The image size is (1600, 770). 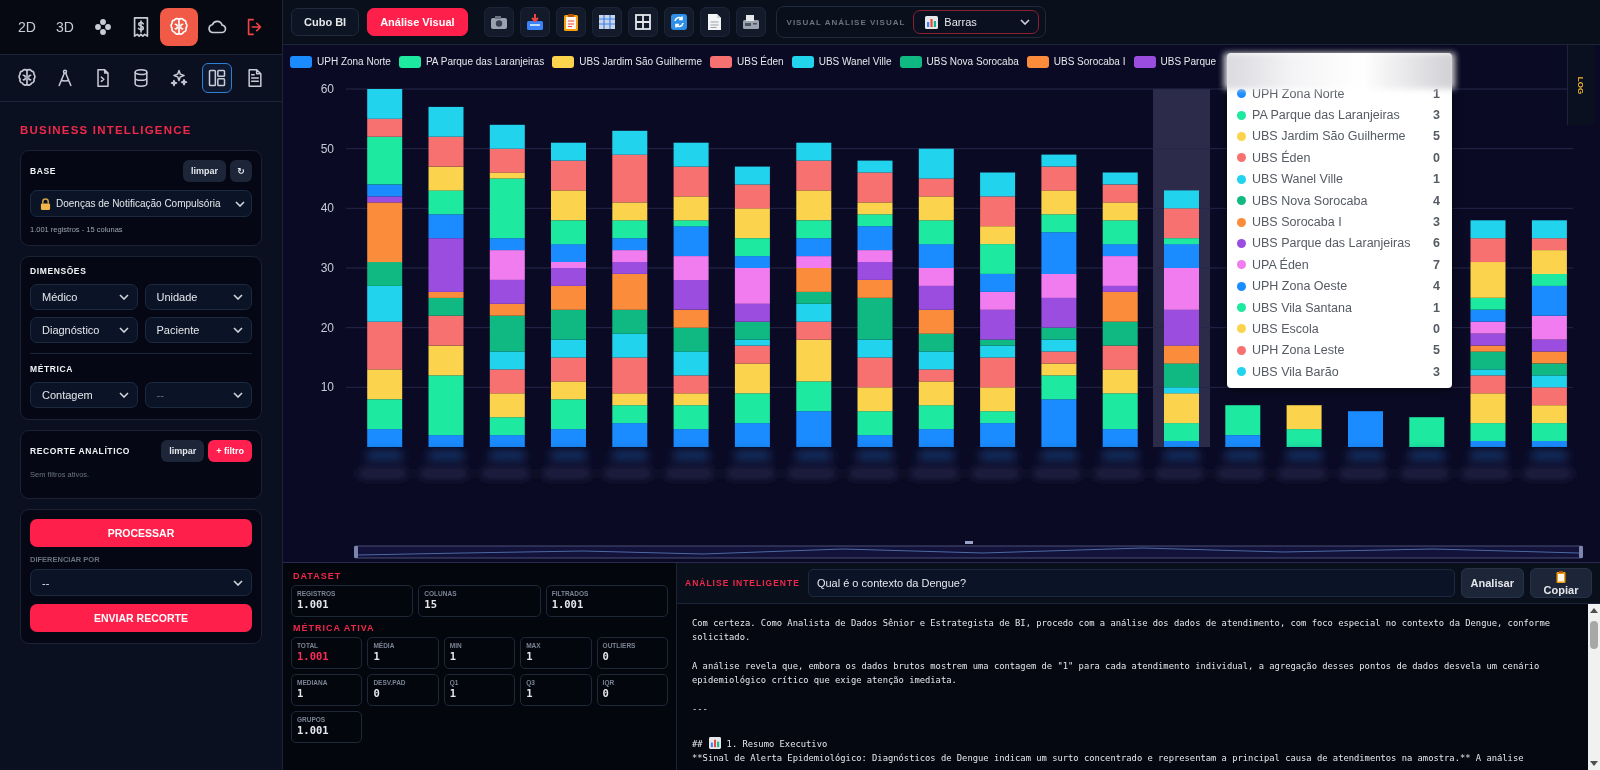 What do you see at coordinates (327, 327) in the screenshot?
I see `axis-label: 20` at bounding box center [327, 327].